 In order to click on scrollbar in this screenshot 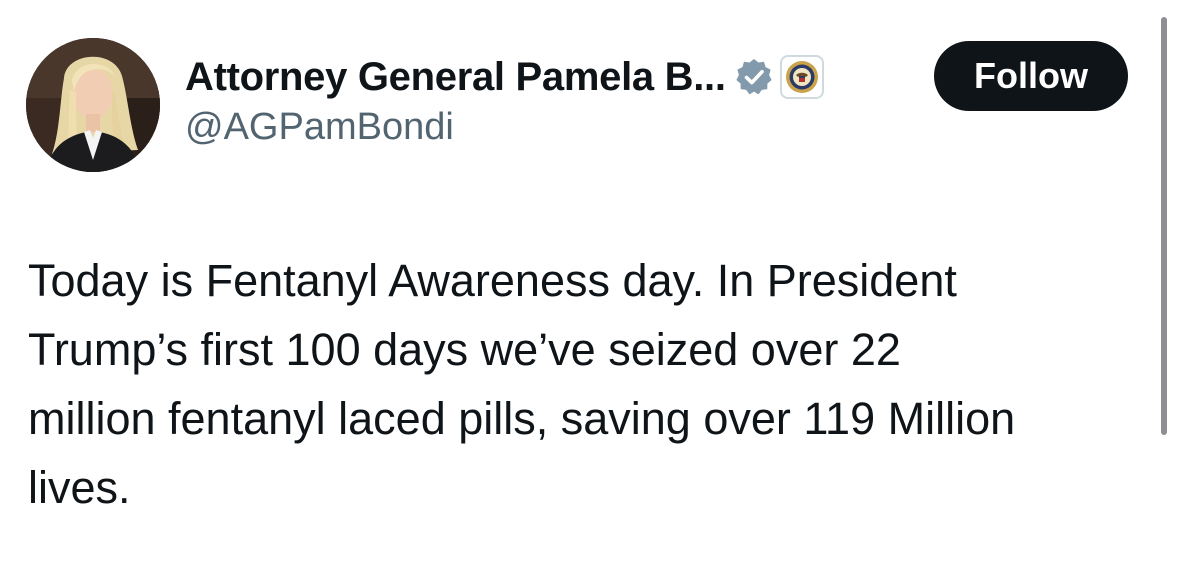, I will do `click(1164, 226)`.